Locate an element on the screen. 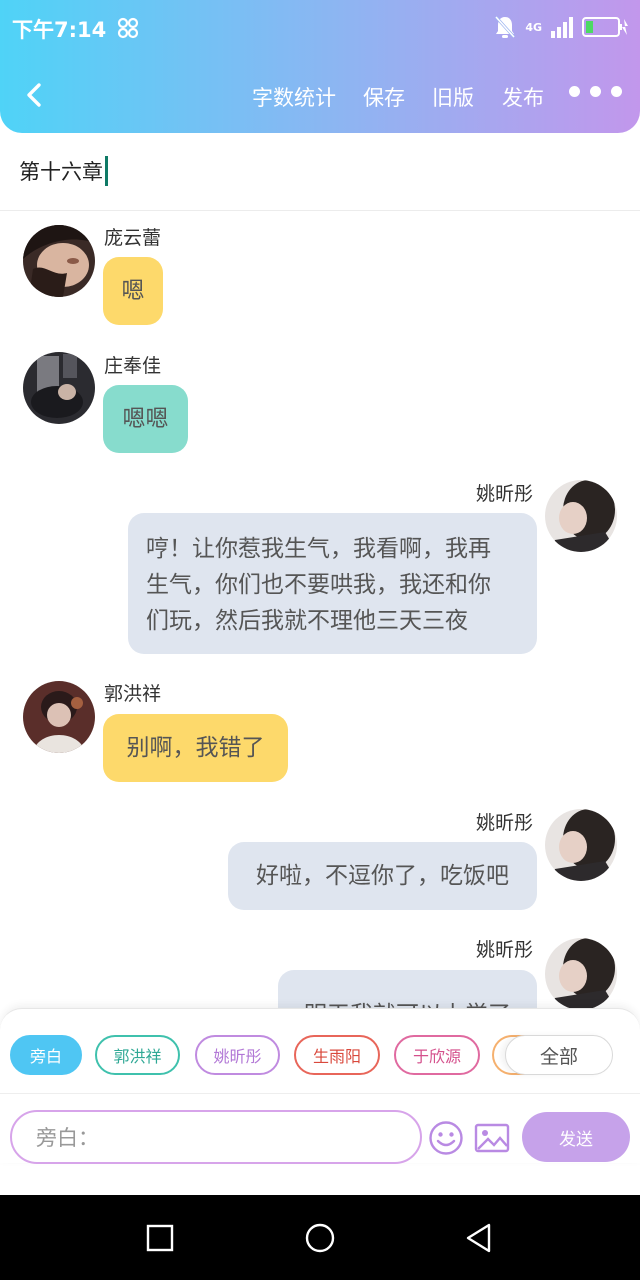  panel-divider is located at coordinates (320, 1093).